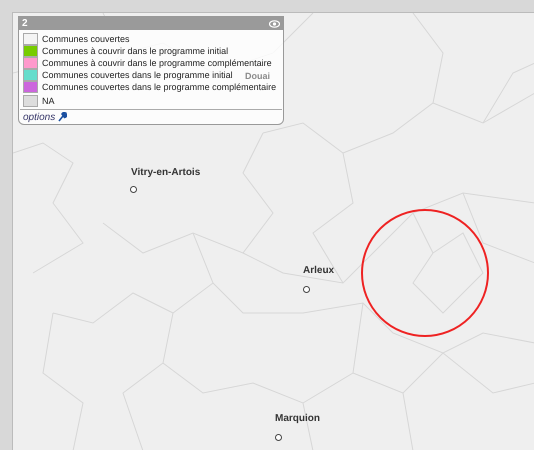 This screenshot has height=450, width=534. I want to click on legend-title: 2, so click(25, 23).